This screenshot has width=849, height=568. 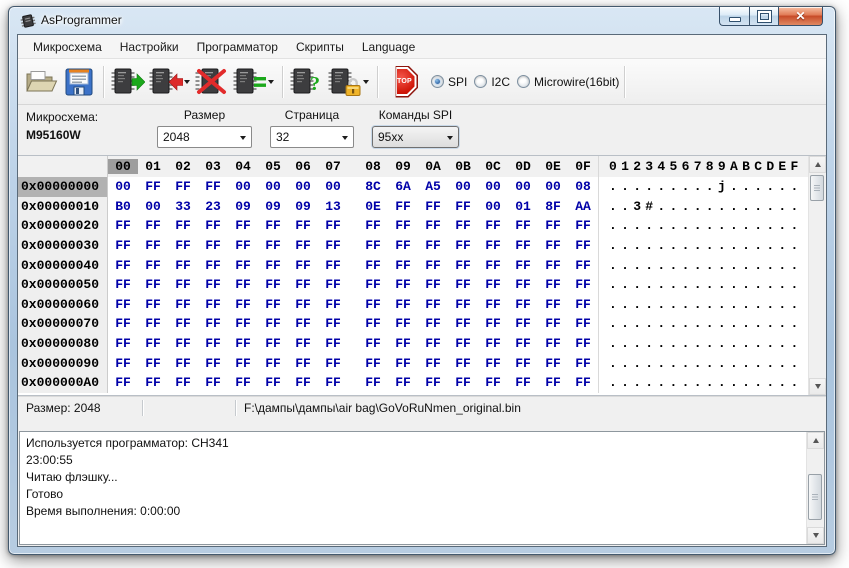 What do you see at coordinates (312, 137) in the screenshot?
I see `page-select: 32` at bounding box center [312, 137].